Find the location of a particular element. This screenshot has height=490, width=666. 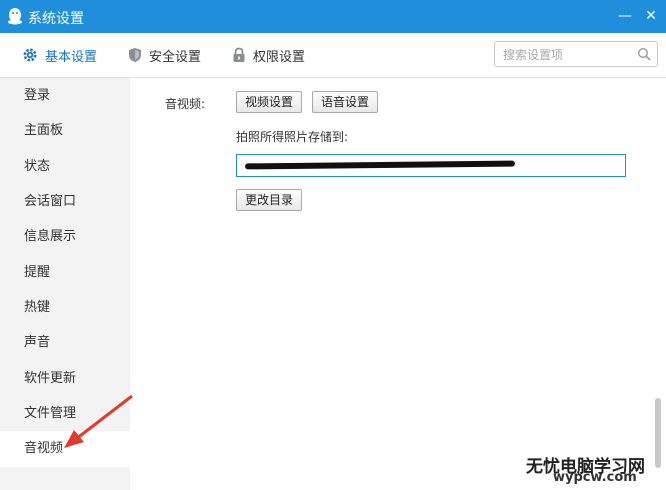

redacted-path-mark is located at coordinates (380, 165).